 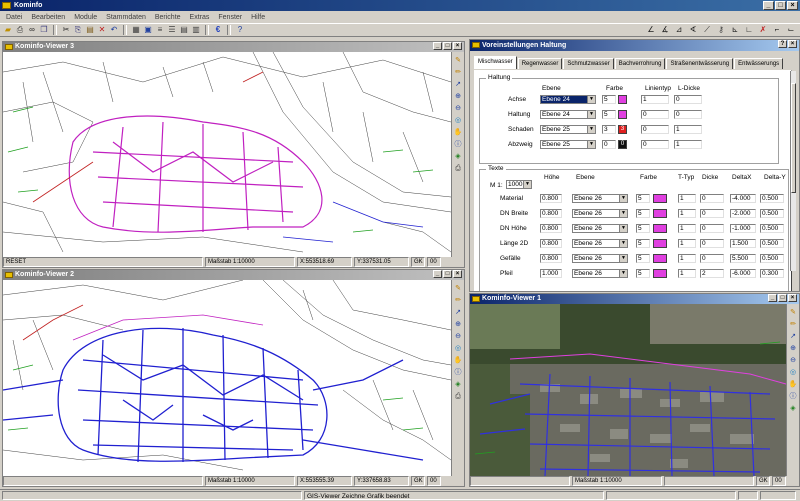 I want to click on pipe-tool-6-icon: ⊾, so click(x=735, y=30).